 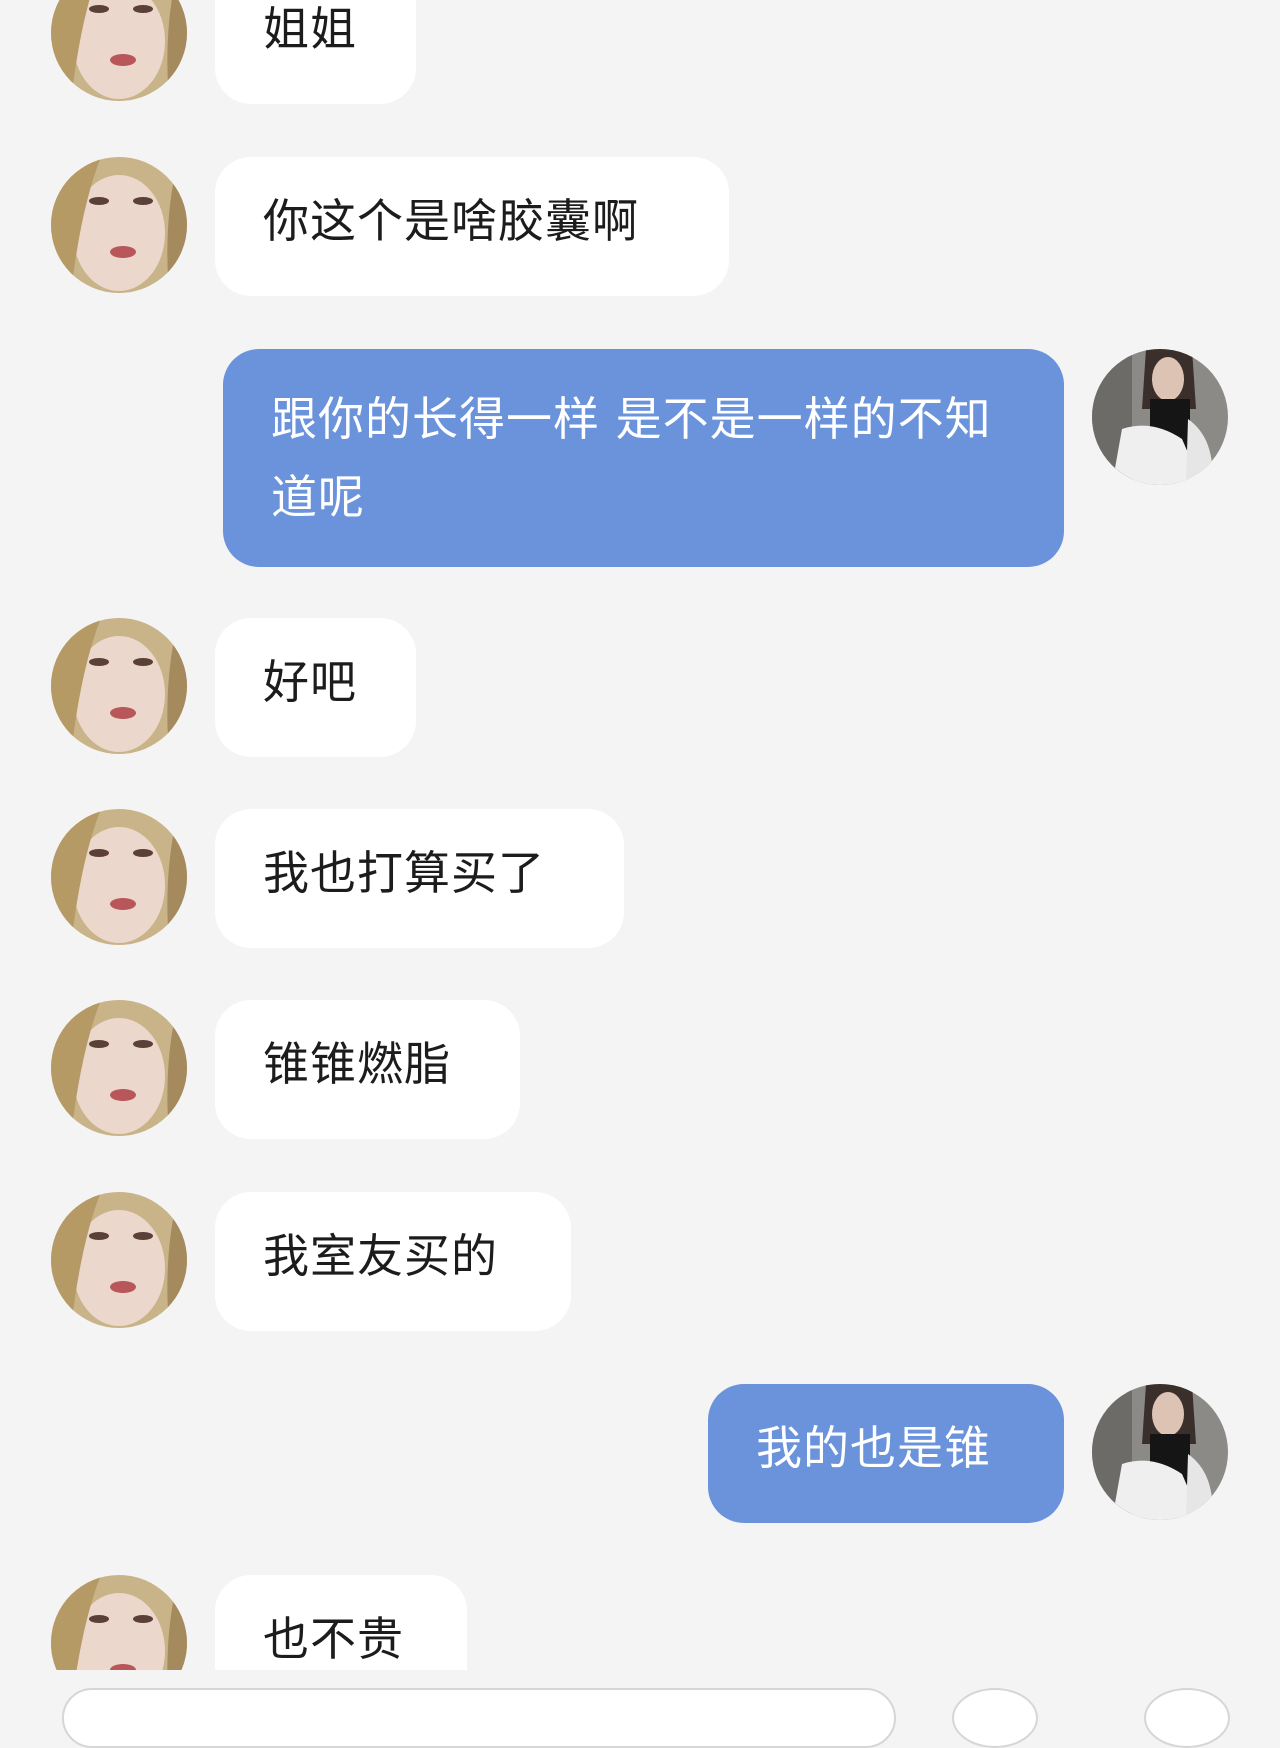 What do you see at coordinates (315, 687) in the screenshot?
I see `message-bubble: 好吧` at bounding box center [315, 687].